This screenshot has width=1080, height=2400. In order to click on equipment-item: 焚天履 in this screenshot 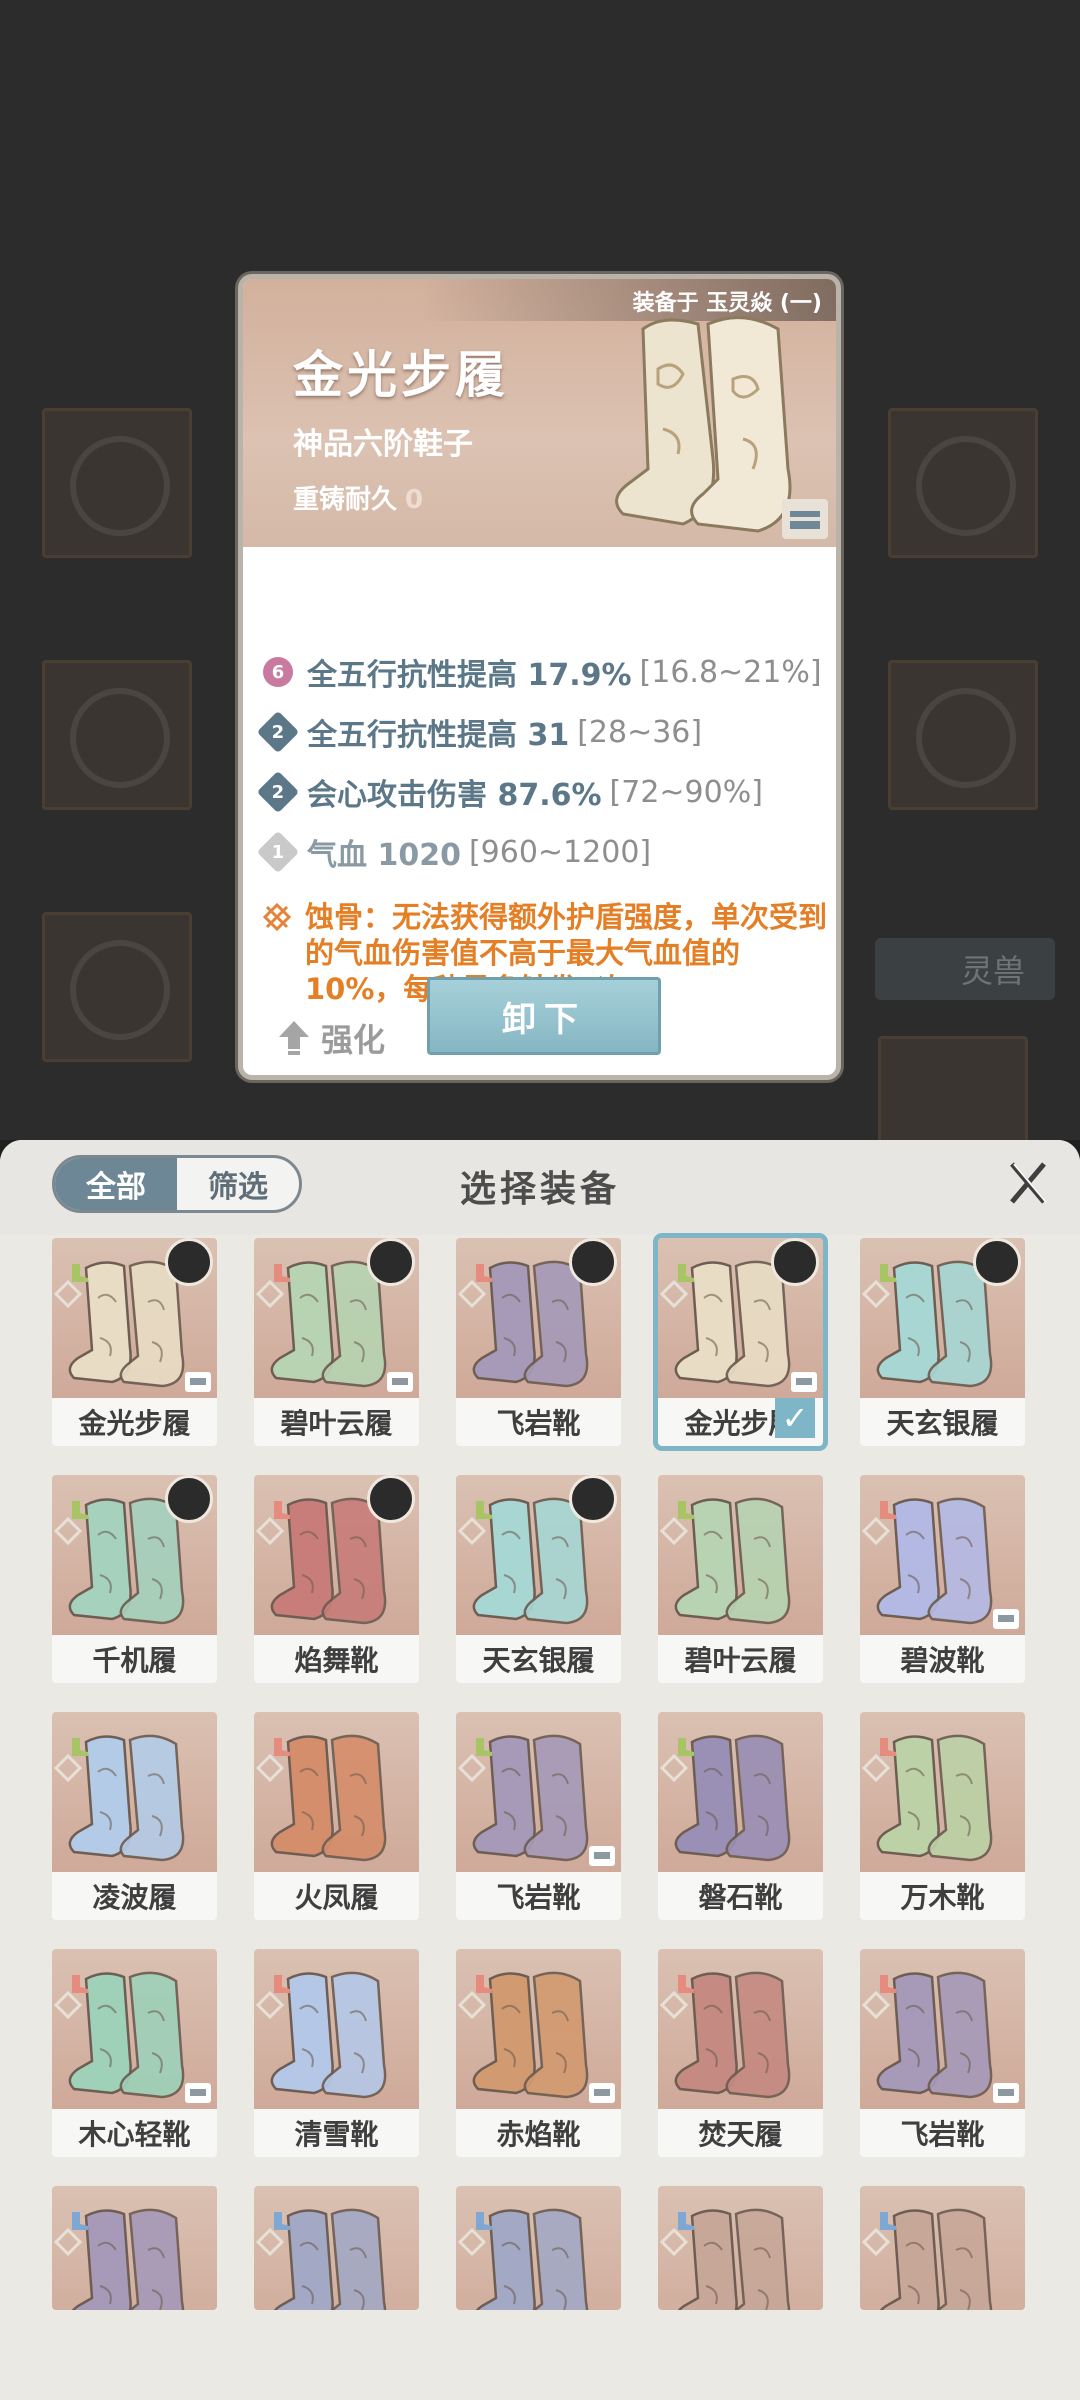, I will do `click(740, 2053)`.